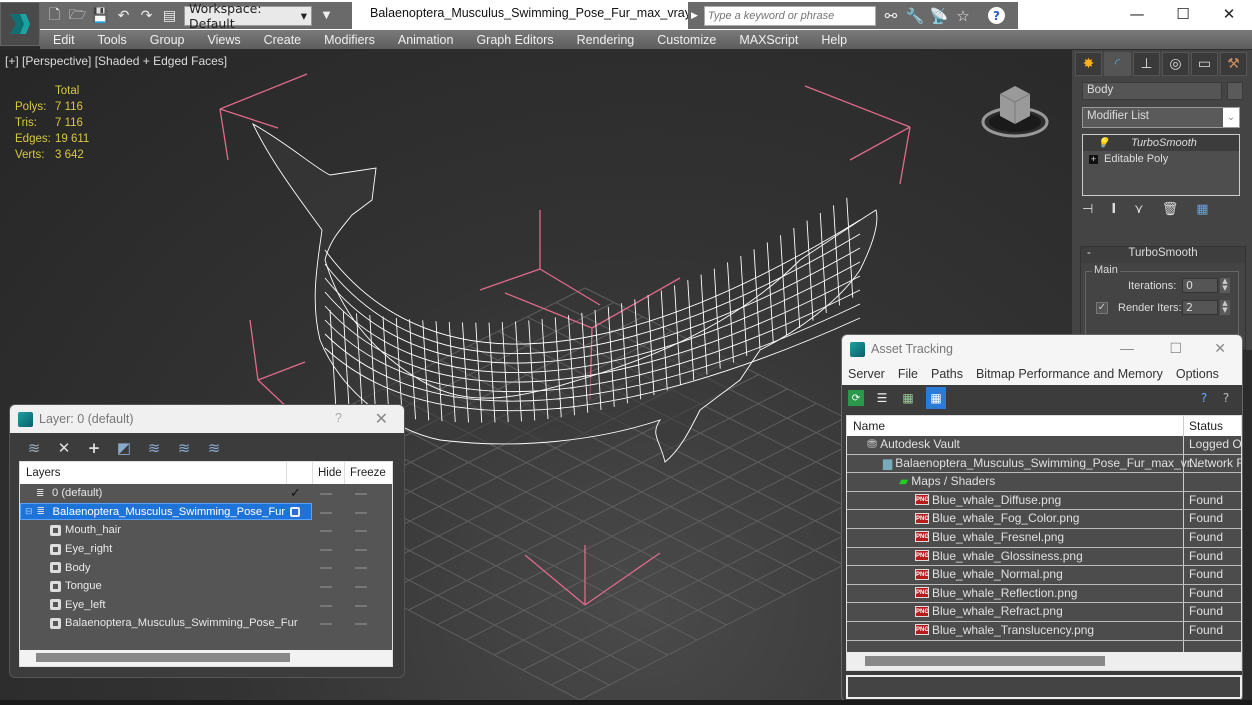  I want to click on menu-create: Create, so click(283, 40).